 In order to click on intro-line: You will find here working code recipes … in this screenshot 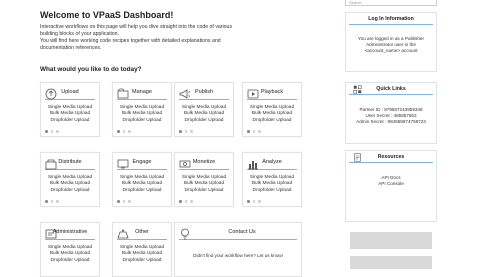, I will do `click(130, 41)`.